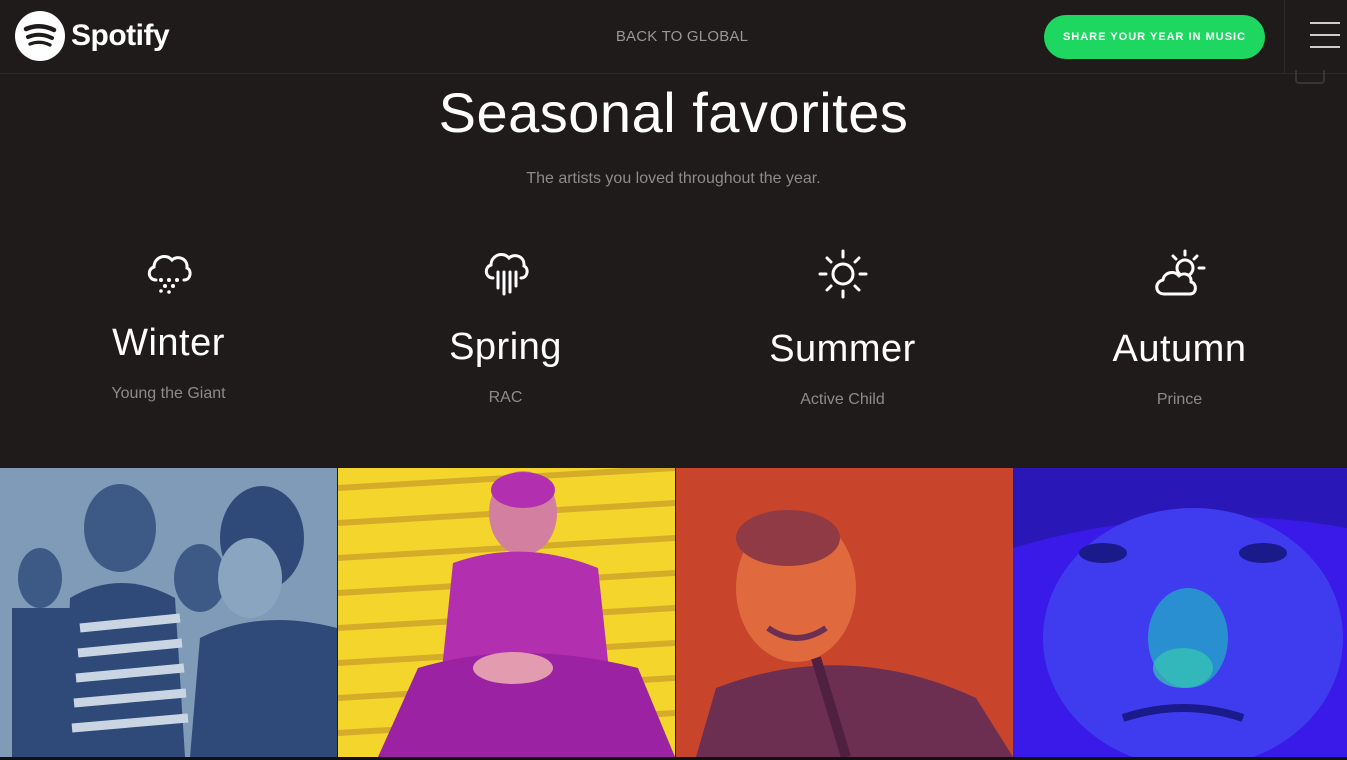 Image resolution: width=1347 pixels, height=760 pixels. What do you see at coordinates (505, 398) in the screenshot?
I see `season-artist: RAC` at bounding box center [505, 398].